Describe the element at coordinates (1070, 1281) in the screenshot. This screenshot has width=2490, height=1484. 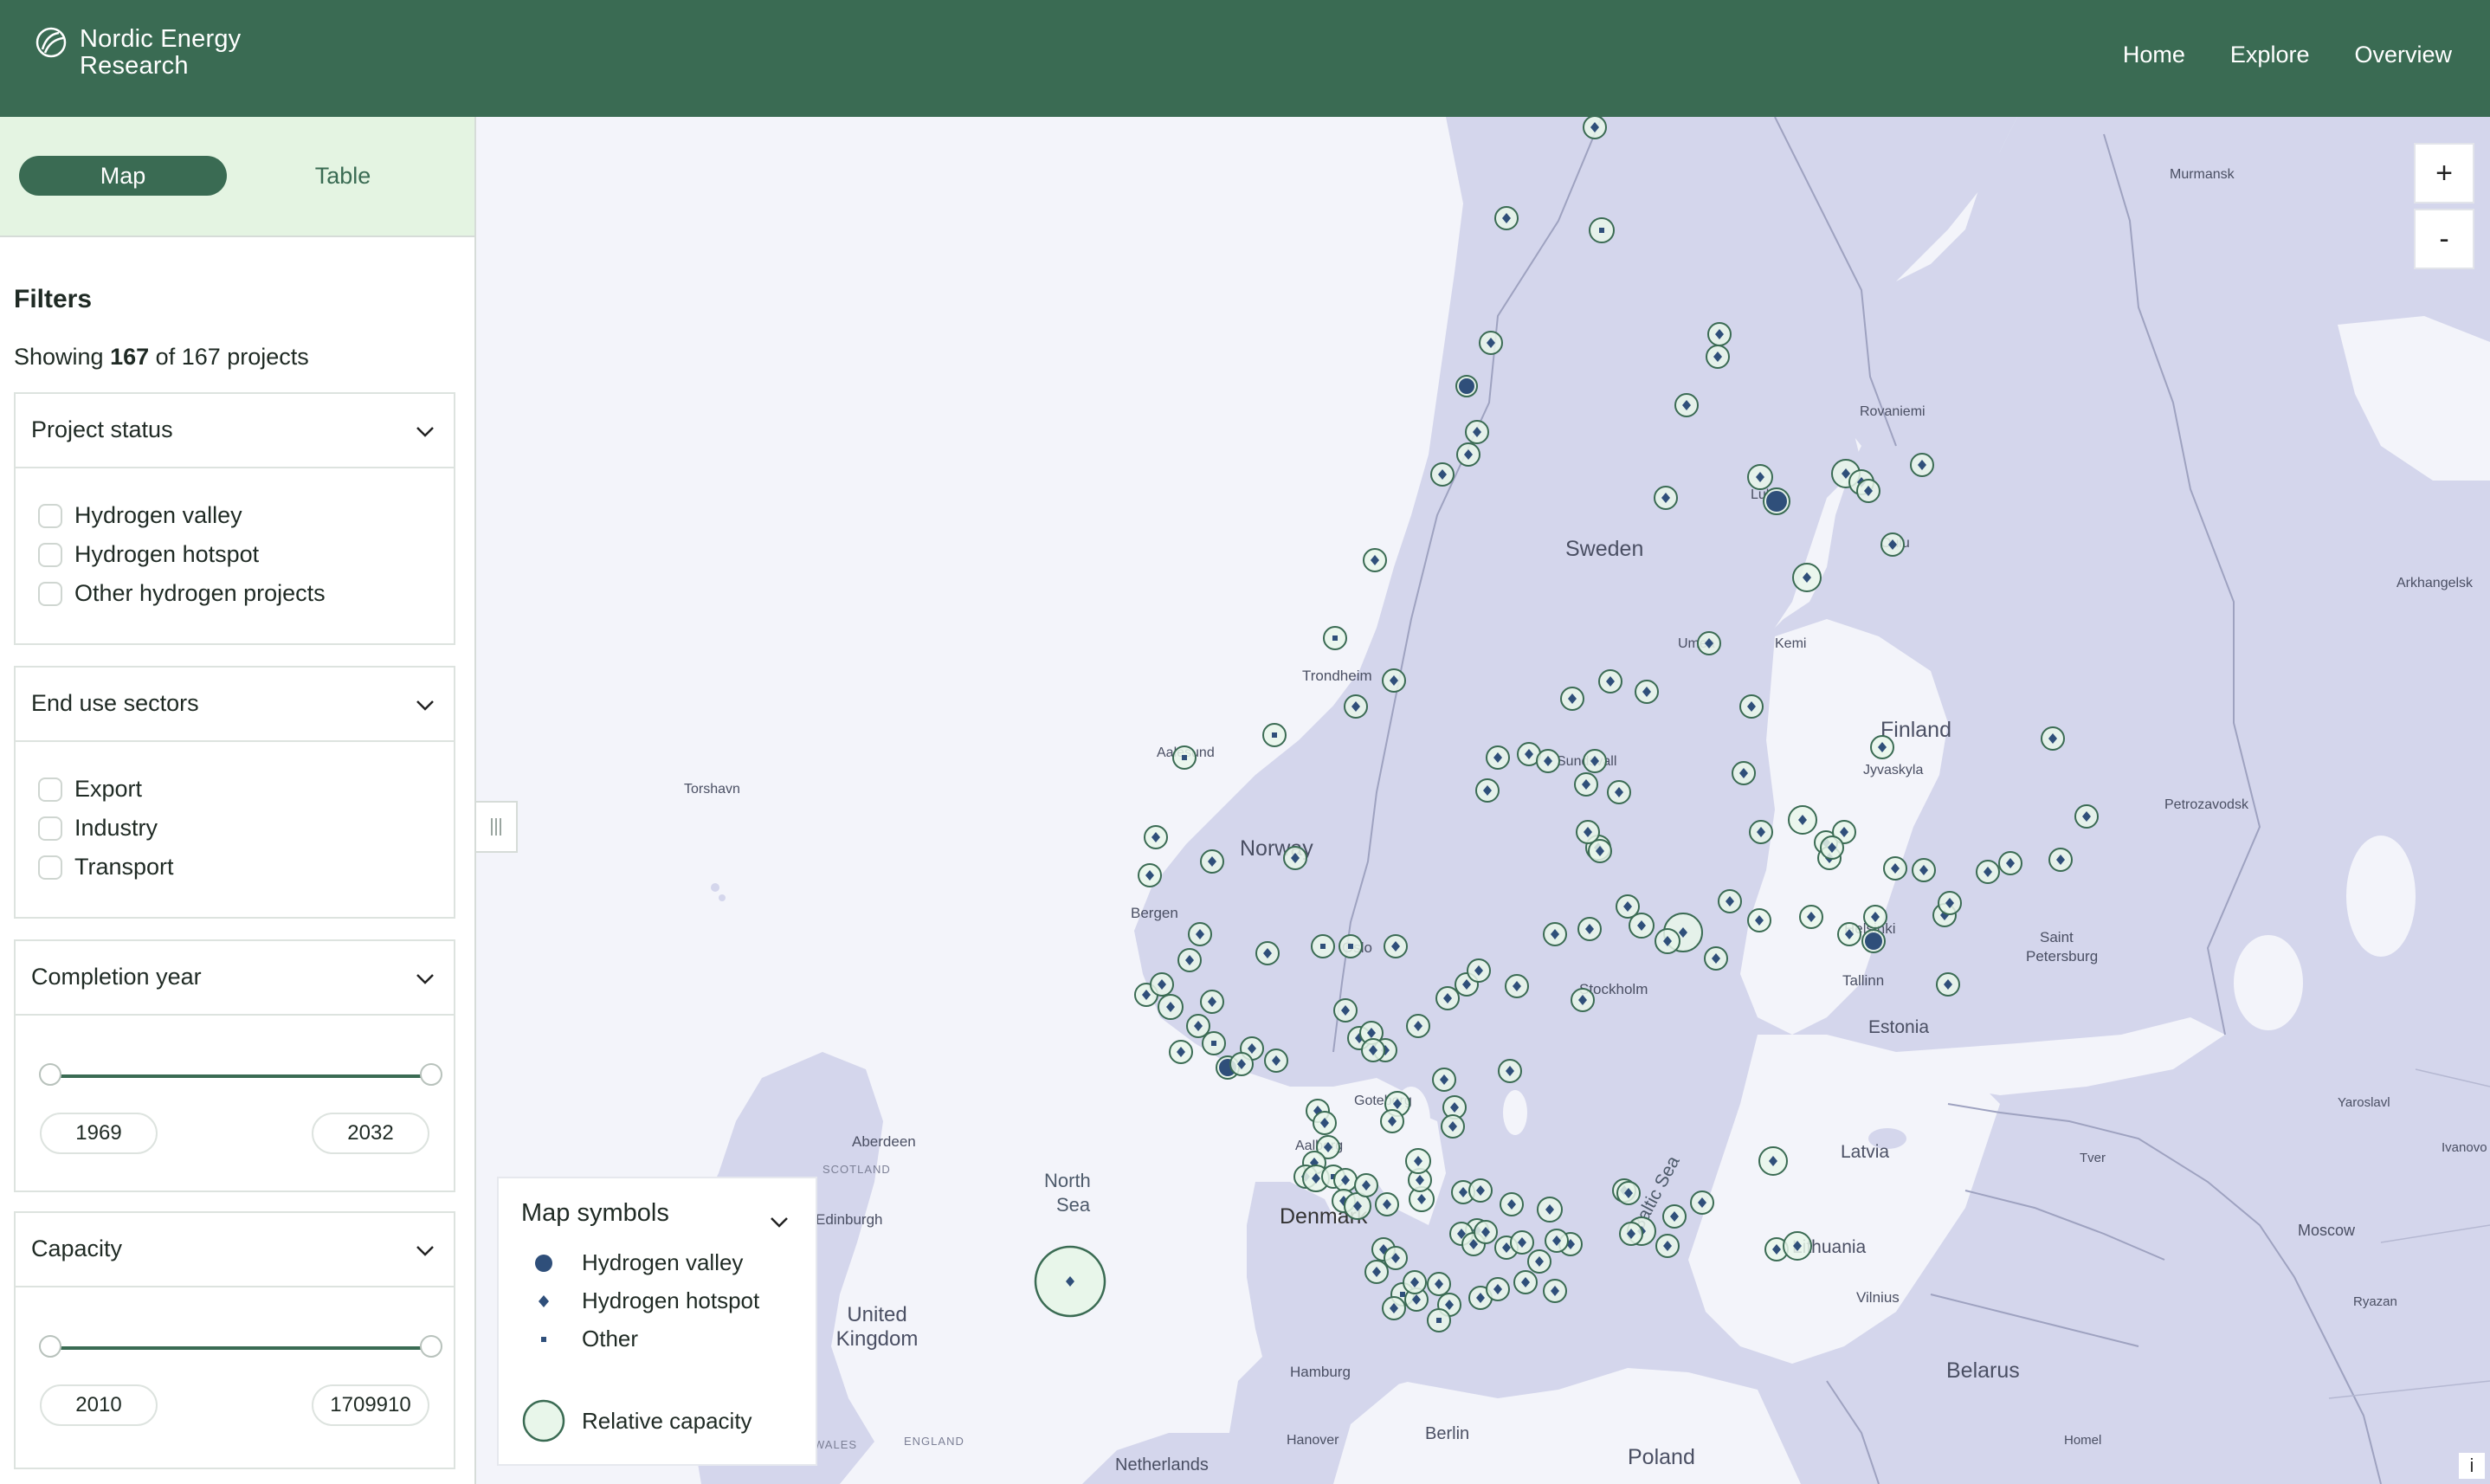
I see `project-marker-large` at that location.